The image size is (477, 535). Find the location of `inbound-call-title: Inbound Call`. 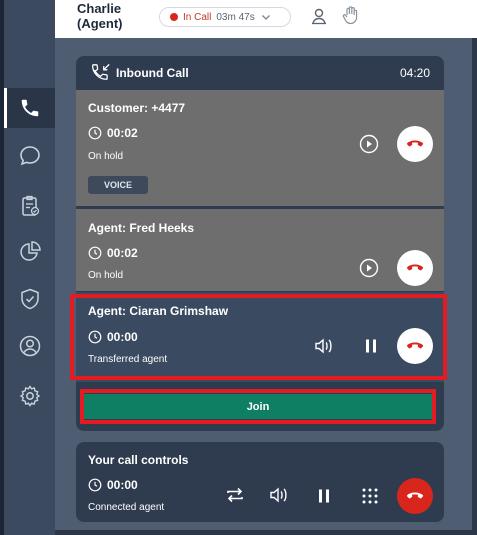

inbound-call-title: Inbound Call is located at coordinates (152, 73).